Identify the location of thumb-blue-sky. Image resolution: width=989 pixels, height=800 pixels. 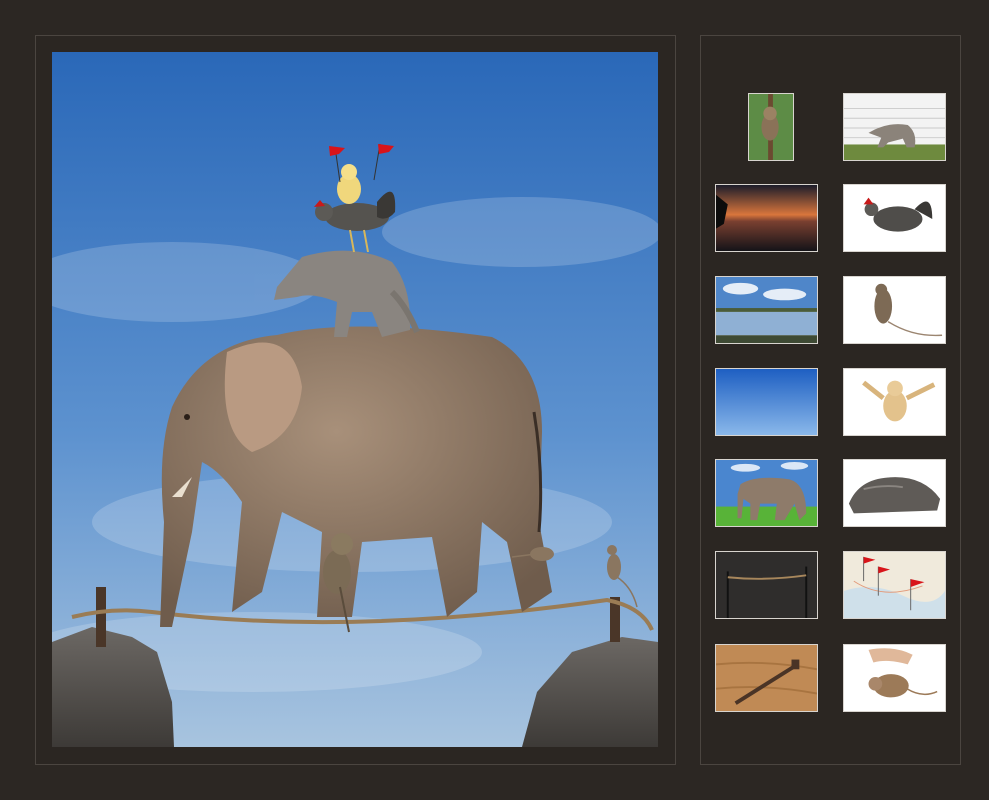
(766, 402).